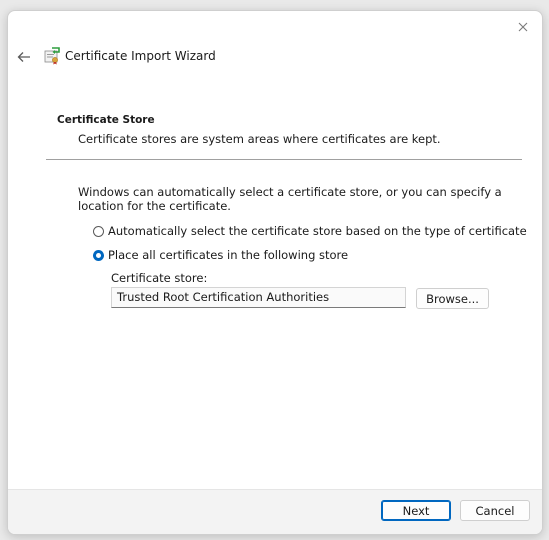 The image size is (549, 540). I want to click on back-button, so click(24, 57).